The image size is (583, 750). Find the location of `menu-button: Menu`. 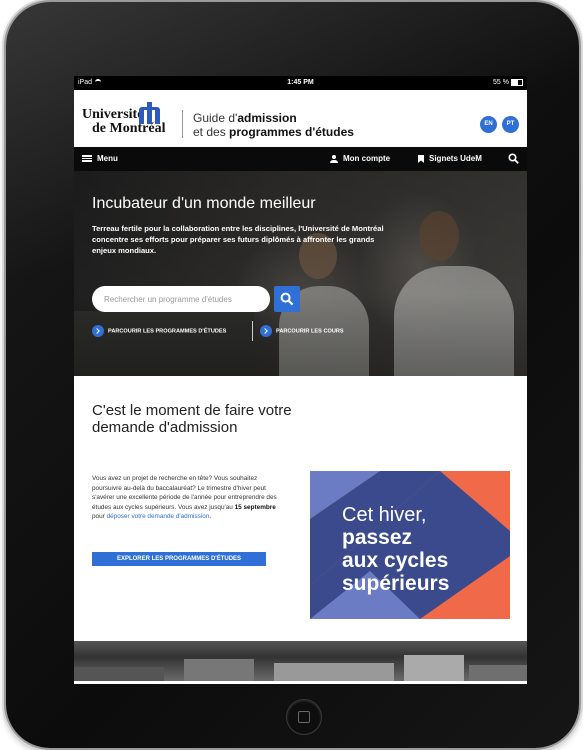

menu-button: Menu is located at coordinates (100, 159).